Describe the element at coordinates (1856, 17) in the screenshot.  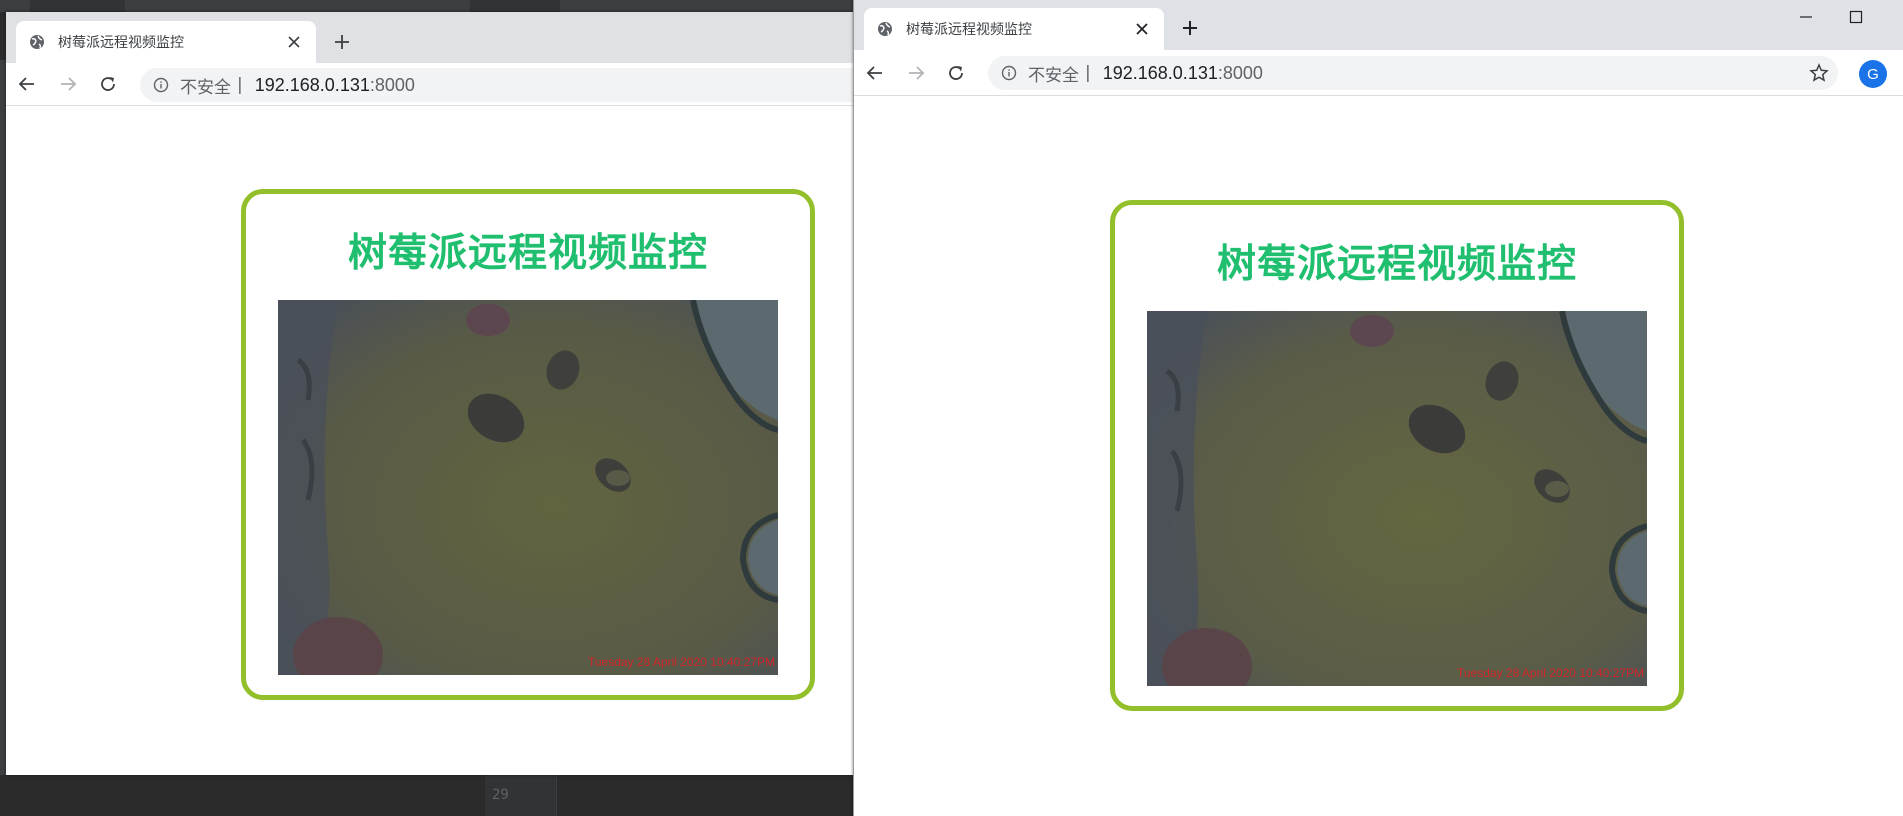
I see `maximize-icon` at that location.